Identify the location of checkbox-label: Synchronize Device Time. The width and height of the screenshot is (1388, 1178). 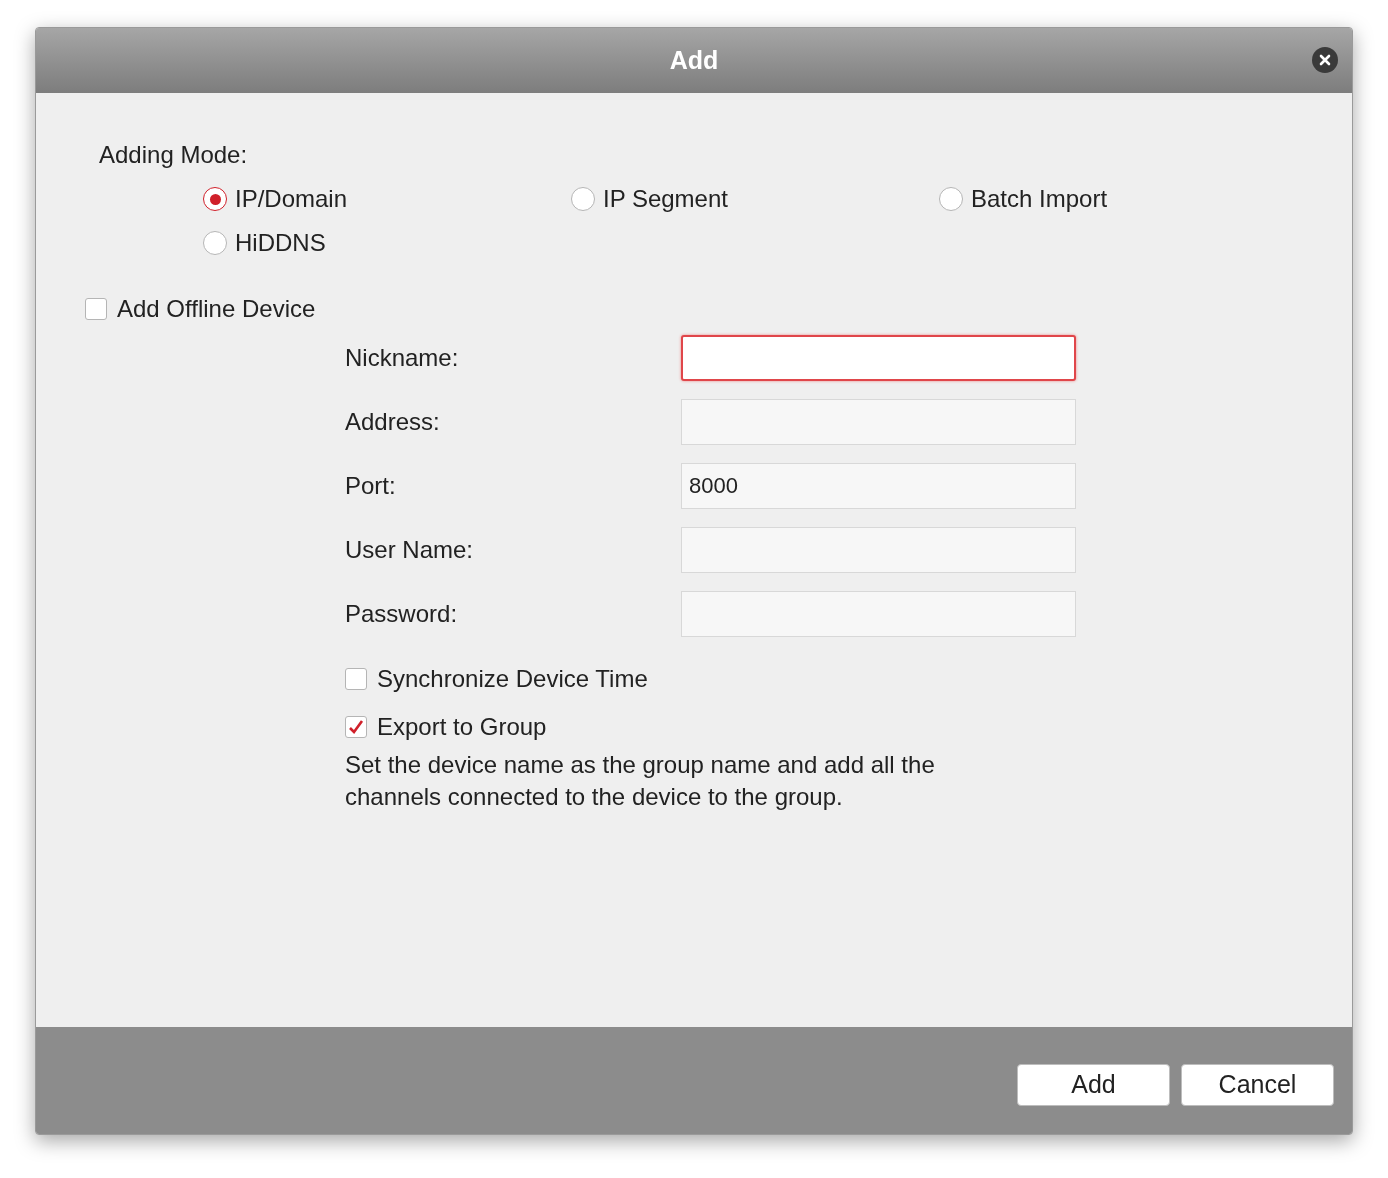
(512, 679).